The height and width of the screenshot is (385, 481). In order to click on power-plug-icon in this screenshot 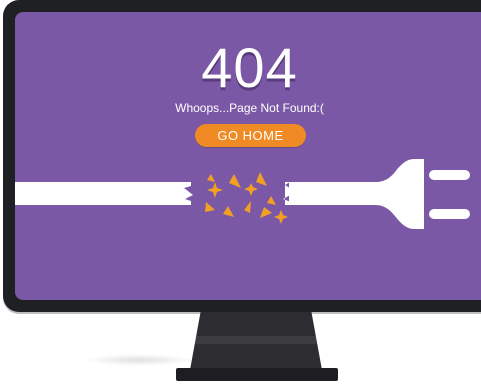, I will do `click(399, 194)`.